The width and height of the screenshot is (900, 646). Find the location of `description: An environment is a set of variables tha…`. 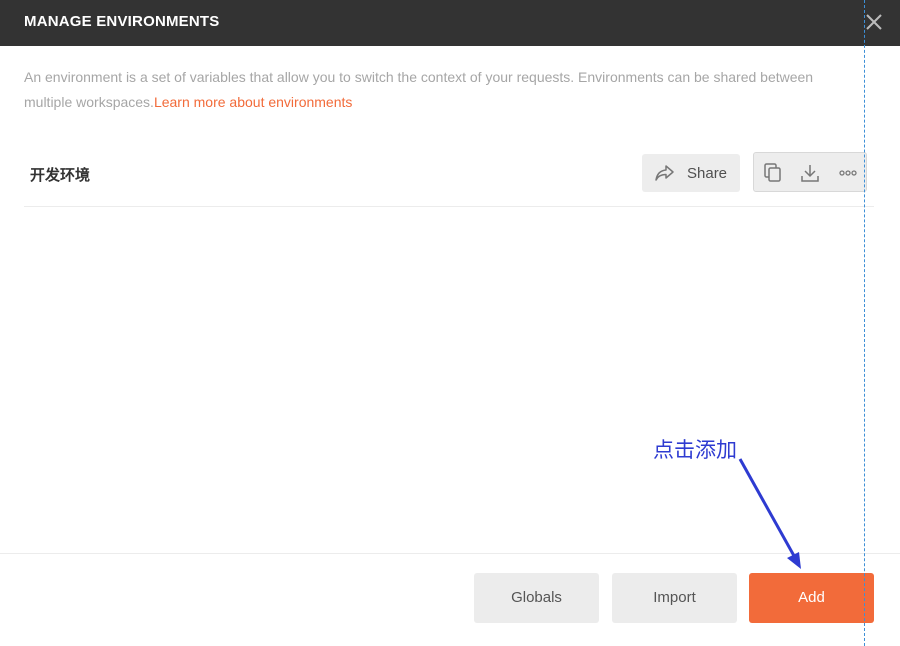

description: An environment is a set of variables tha… is located at coordinates (444, 90).